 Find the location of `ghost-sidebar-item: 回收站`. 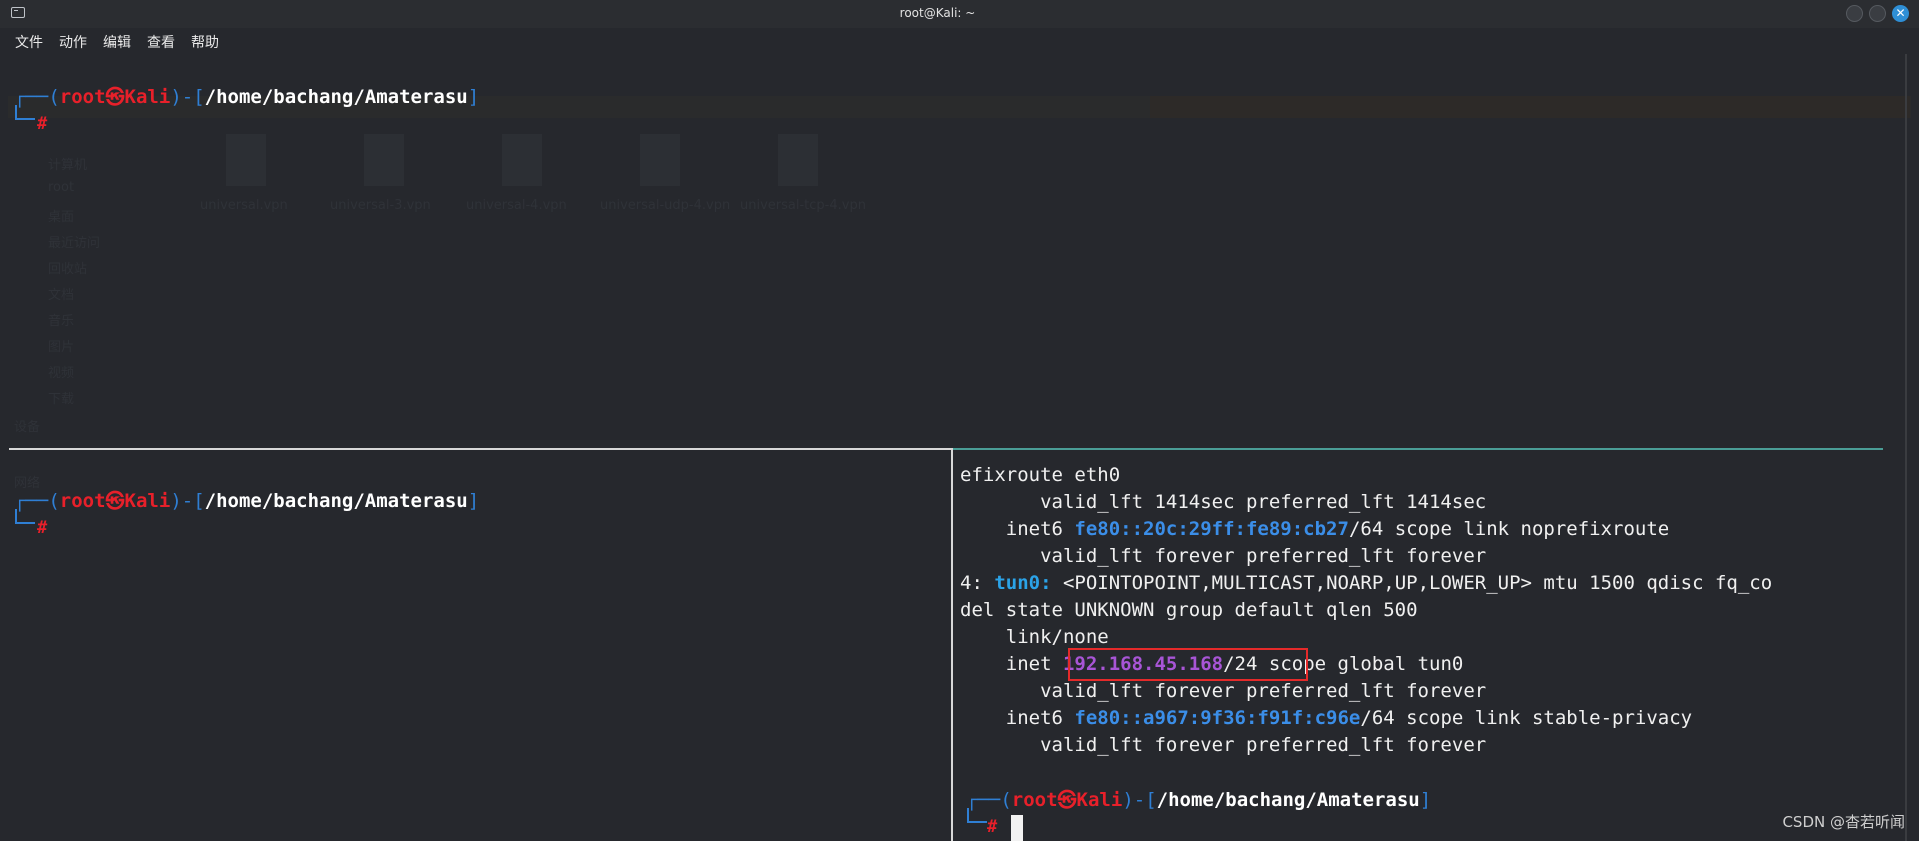

ghost-sidebar-item: 回收站 is located at coordinates (68, 269).